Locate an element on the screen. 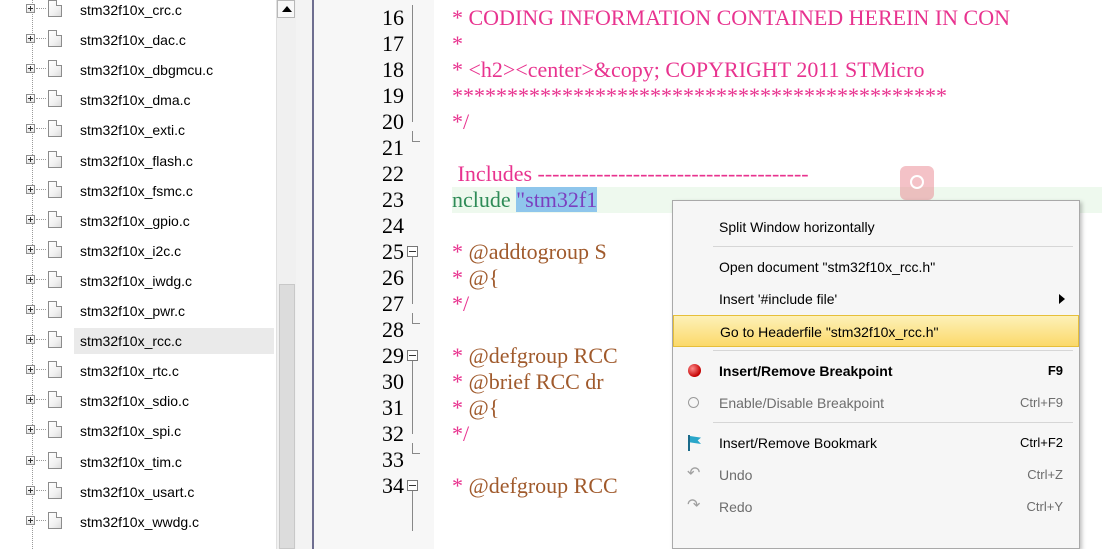  pane-splitter is located at coordinates (304, 274).